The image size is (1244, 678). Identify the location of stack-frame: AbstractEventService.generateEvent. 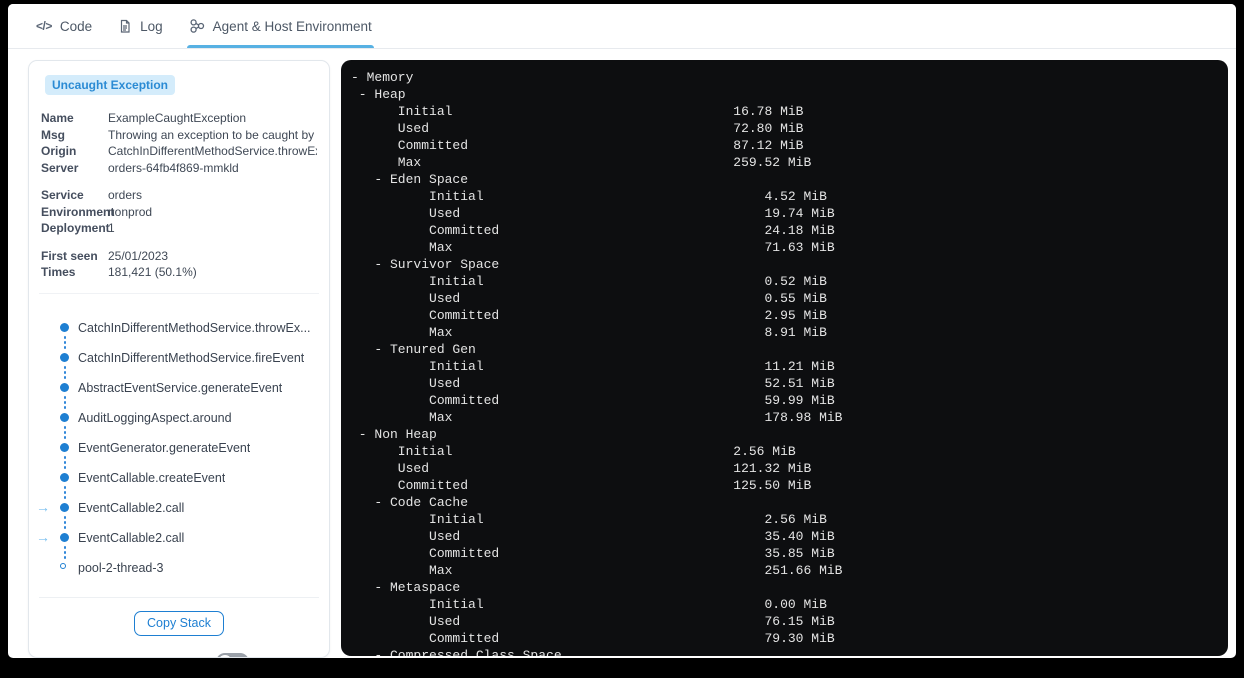
(179, 388).